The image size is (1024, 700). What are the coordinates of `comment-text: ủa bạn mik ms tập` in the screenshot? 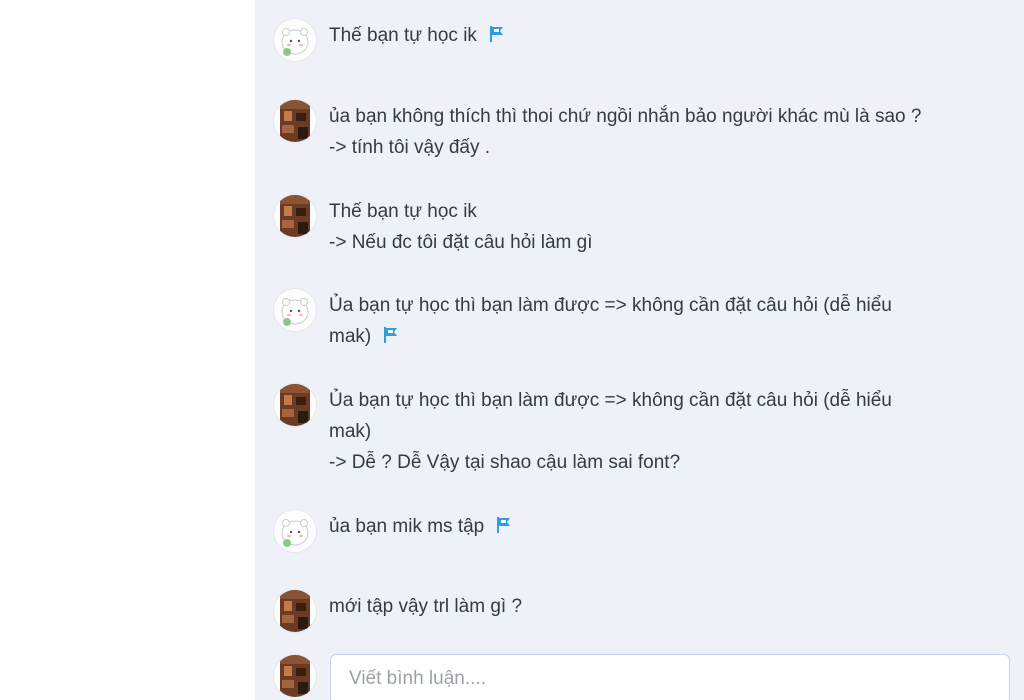 It's located at (676, 527).